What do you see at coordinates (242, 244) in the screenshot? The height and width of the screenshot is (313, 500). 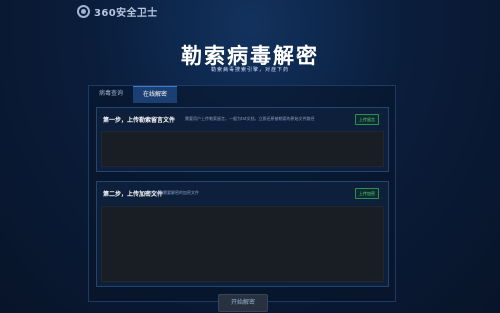 I see `encrypted-file-dropzone` at bounding box center [242, 244].